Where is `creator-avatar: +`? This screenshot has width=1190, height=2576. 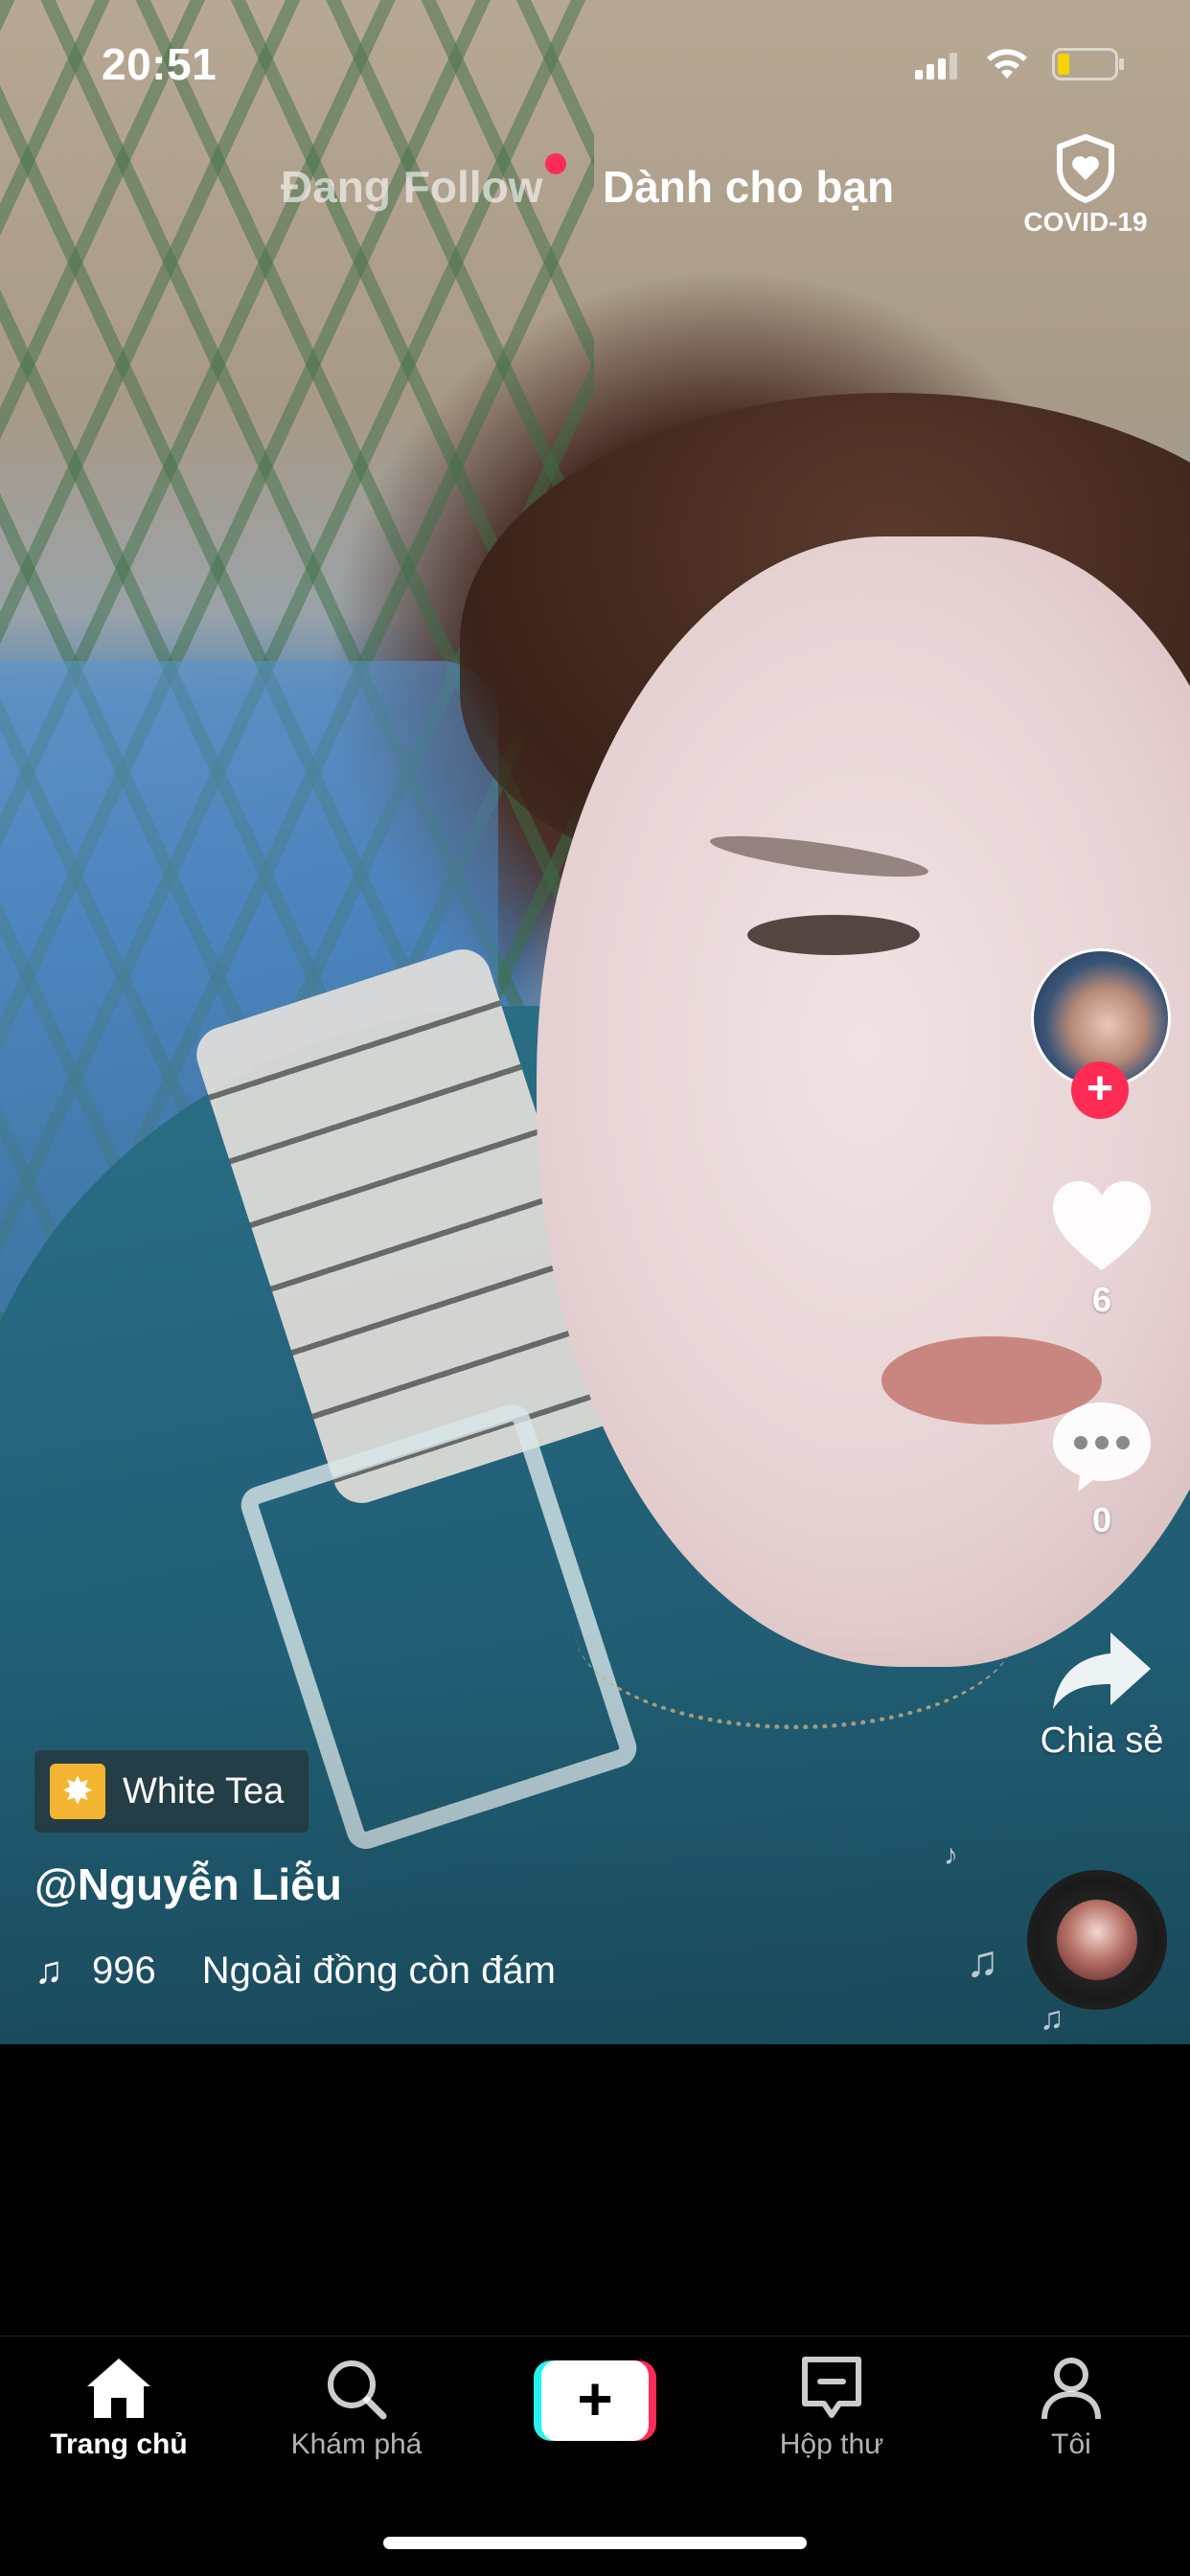 creator-avatar: + is located at coordinates (1101, 1033).